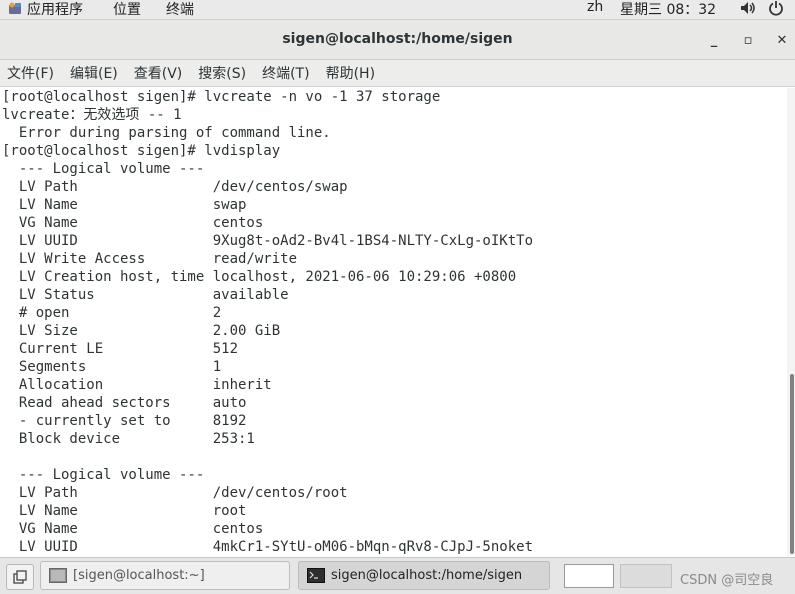 Image resolution: width=795 pixels, height=594 pixels. I want to click on menubar: 文件(F) 编辑(E) 查看(V) 搜索(S) 终端(T) 帮助(H), so click(397, 73).